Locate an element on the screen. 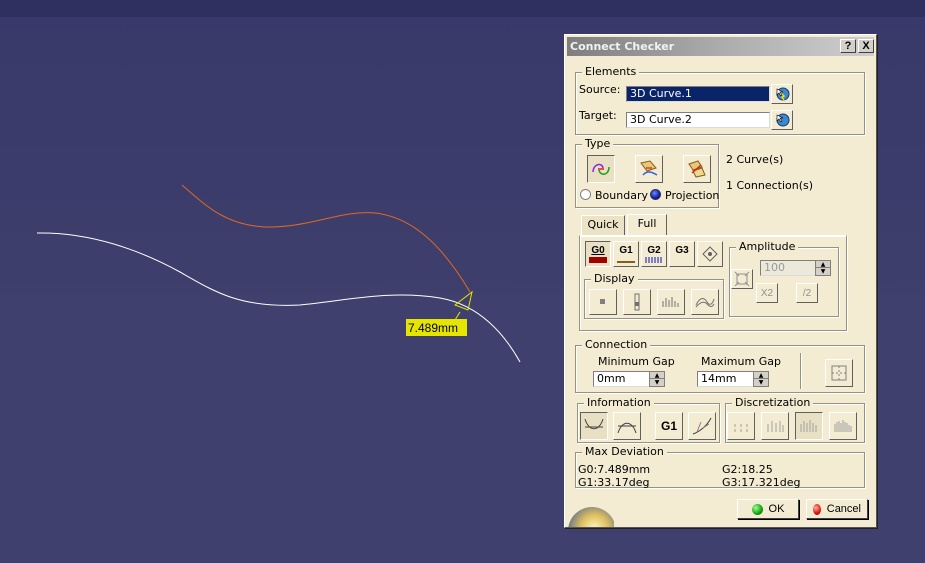 The width and height of the screenshot is (925, 563). curve-count: 2 Curve(s) is located at coordinates (755, 159).